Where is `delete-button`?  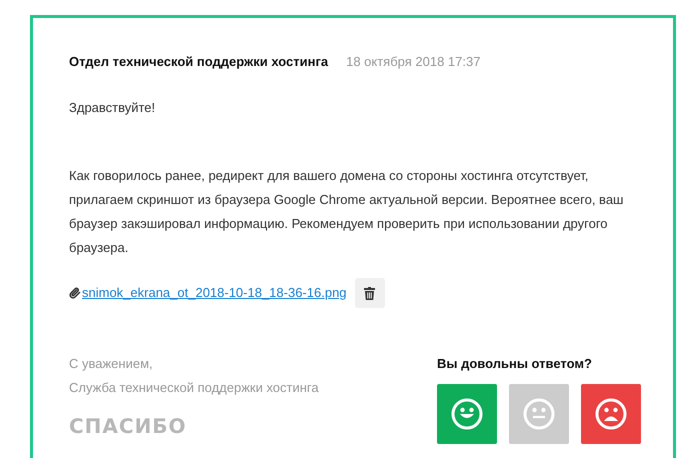
delete-button is located at coordinates (369, 293).